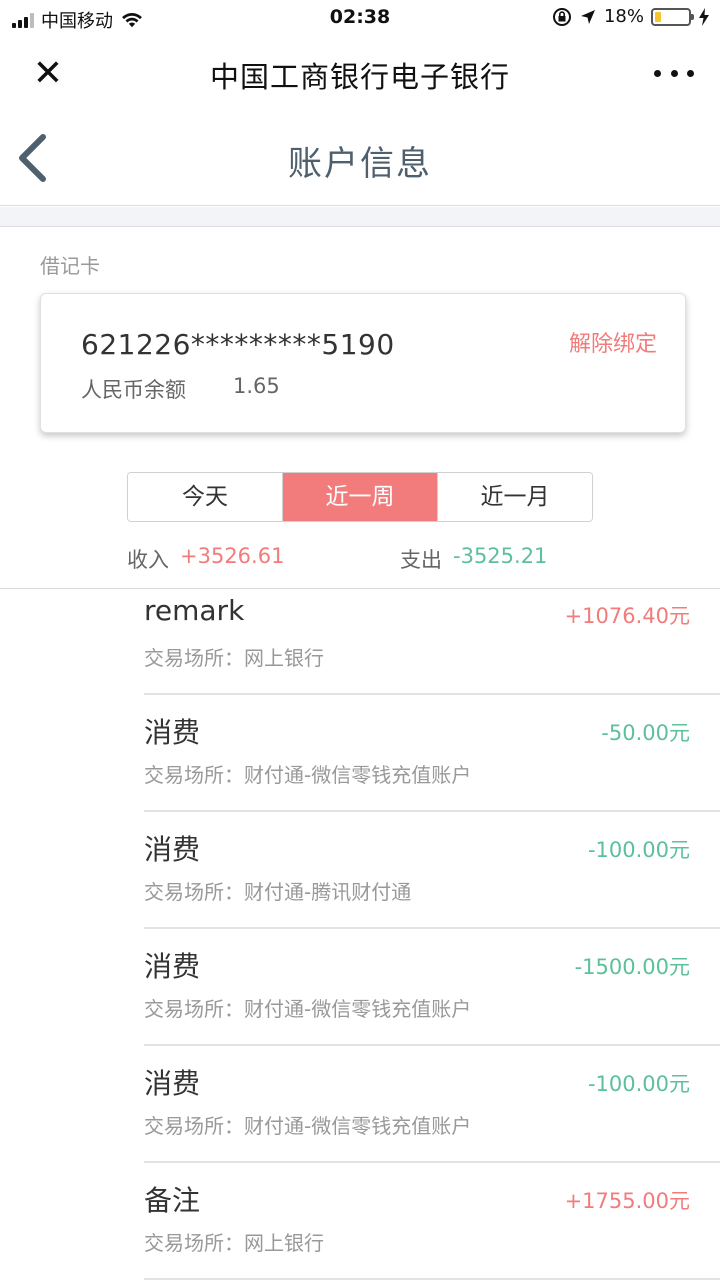 The image size is (720, 1280). Describe the element at coordinates (432, 1221) in the screenshot. I see `transaction-item: 备注 交易场所：网上银行 +1755.00元` at that location.